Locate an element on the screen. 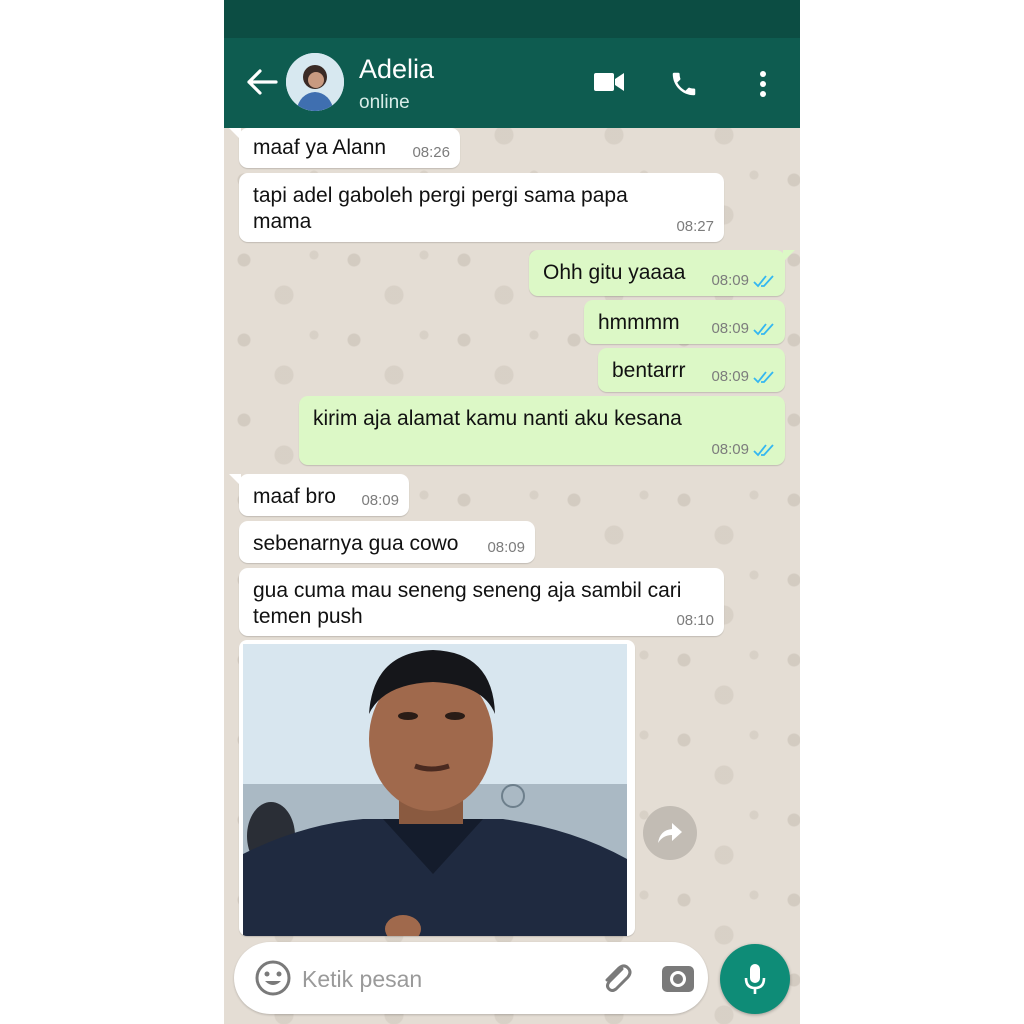 This screenshot has width=1024, height=1024. message-bubble-outgoing: Ohh gitu yaaaa 08:09 is located at coordinates (662, 273).